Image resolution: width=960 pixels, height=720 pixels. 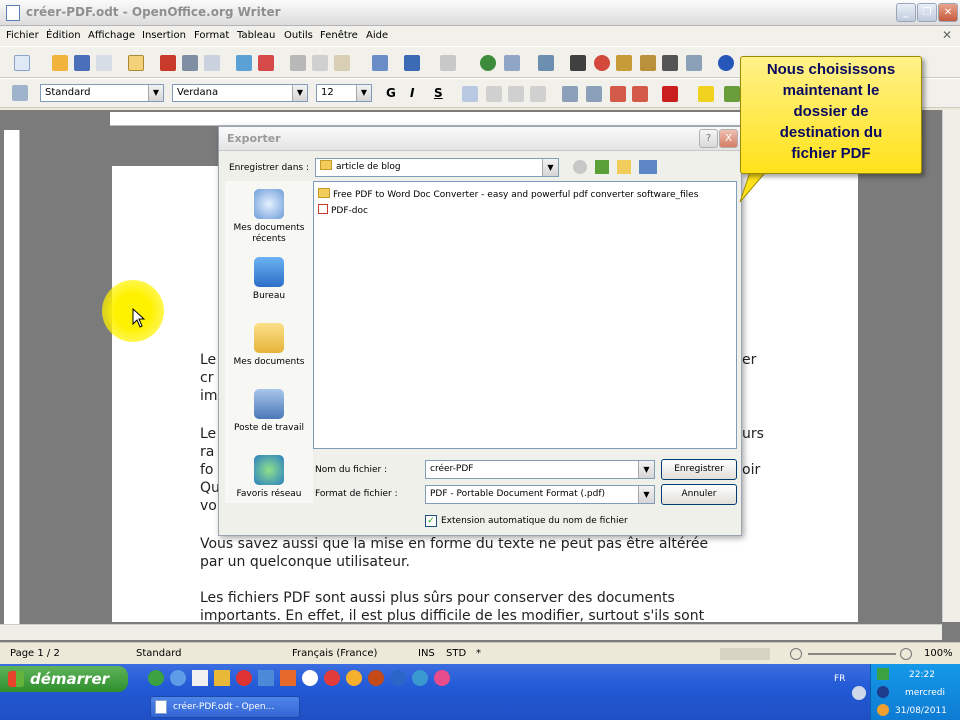 What do you see at coordinates (906, 12) in the screenshot?
I see `minimize-button: _` at bounding box center [906, 12].